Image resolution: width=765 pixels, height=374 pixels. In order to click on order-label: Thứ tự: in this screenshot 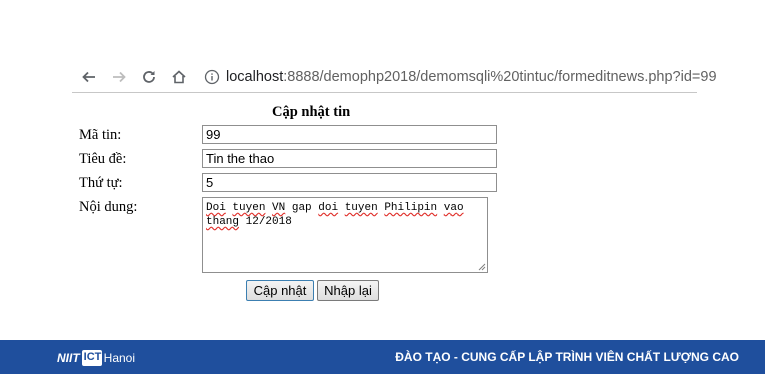, I will do `click(101, 183)`.